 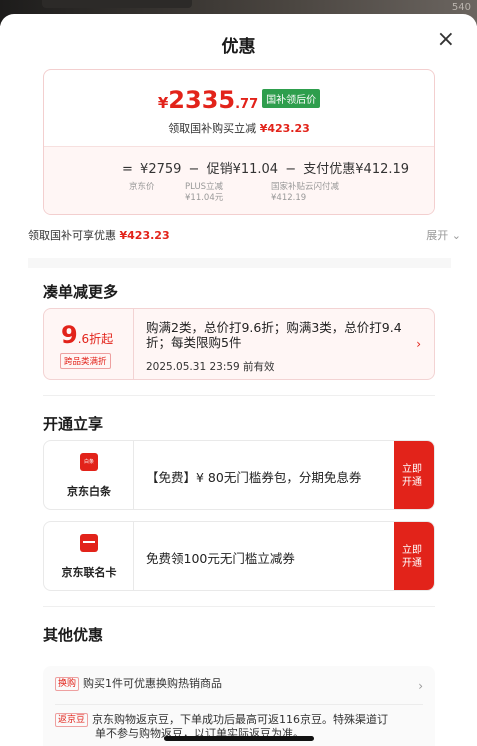 I want to click on section-gap, so click(x=239, y=263).